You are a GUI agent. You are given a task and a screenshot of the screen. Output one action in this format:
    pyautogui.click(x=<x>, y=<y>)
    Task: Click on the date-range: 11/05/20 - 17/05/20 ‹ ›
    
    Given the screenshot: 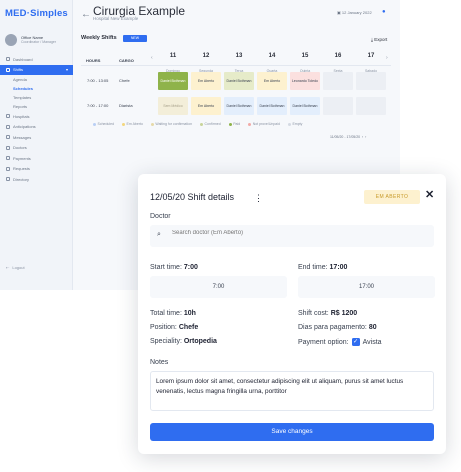 What is the action you would take?
    pyautogui.click(x=348, y=137)
    